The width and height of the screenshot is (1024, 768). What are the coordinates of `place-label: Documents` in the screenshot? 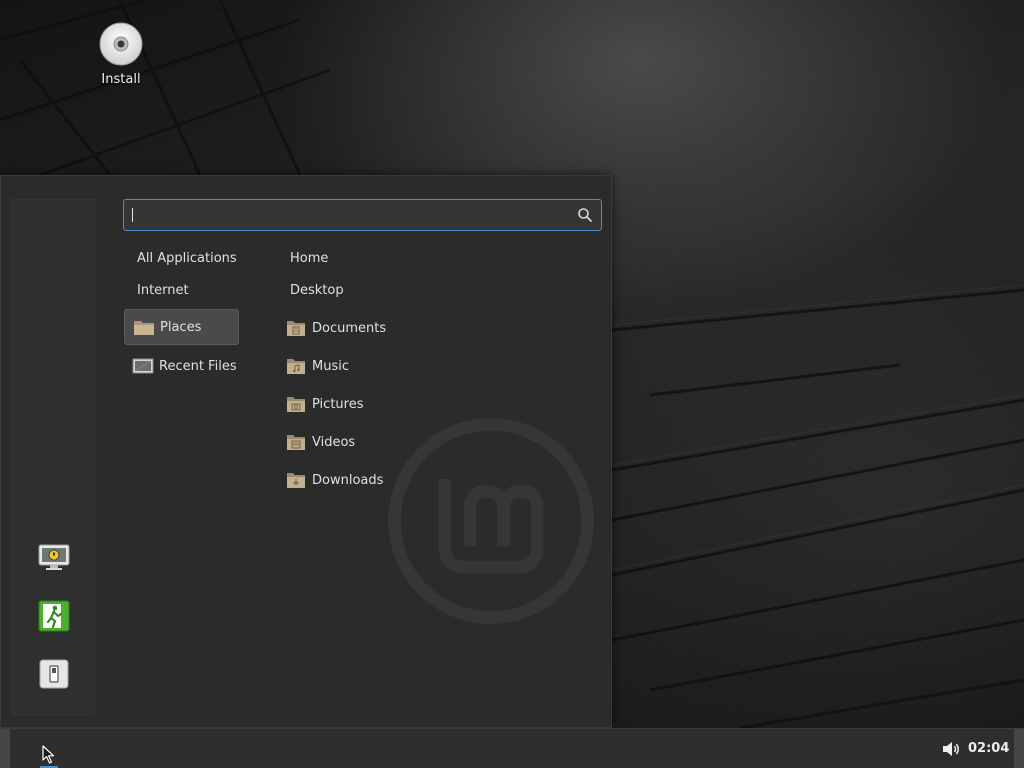 It's located at (349, 328).